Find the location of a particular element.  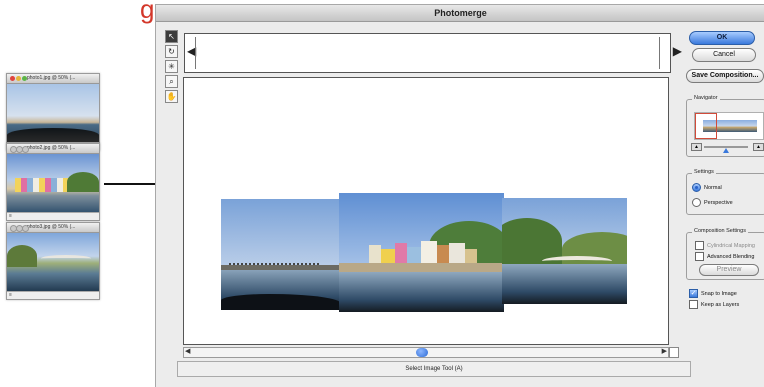

zoom-slider-knob is located at coordinates (726, 150).